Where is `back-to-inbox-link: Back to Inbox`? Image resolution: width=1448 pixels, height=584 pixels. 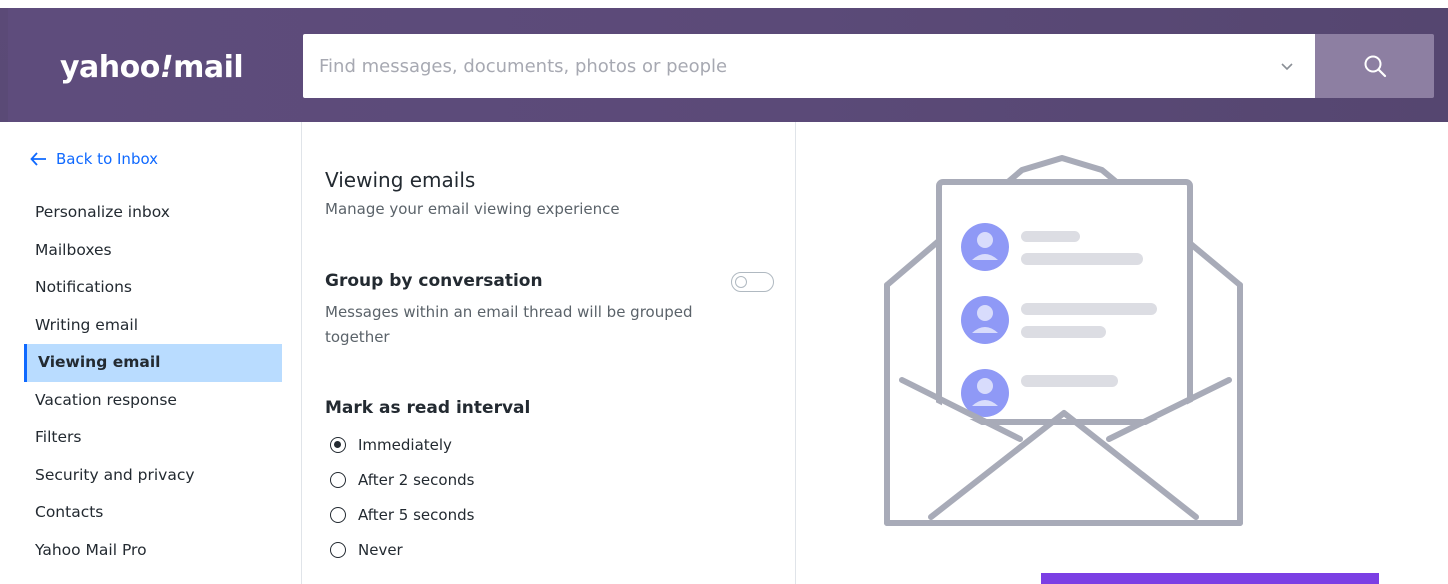
back-to-inbox-link: Back to Inbox is located at coordinates (94, 159).